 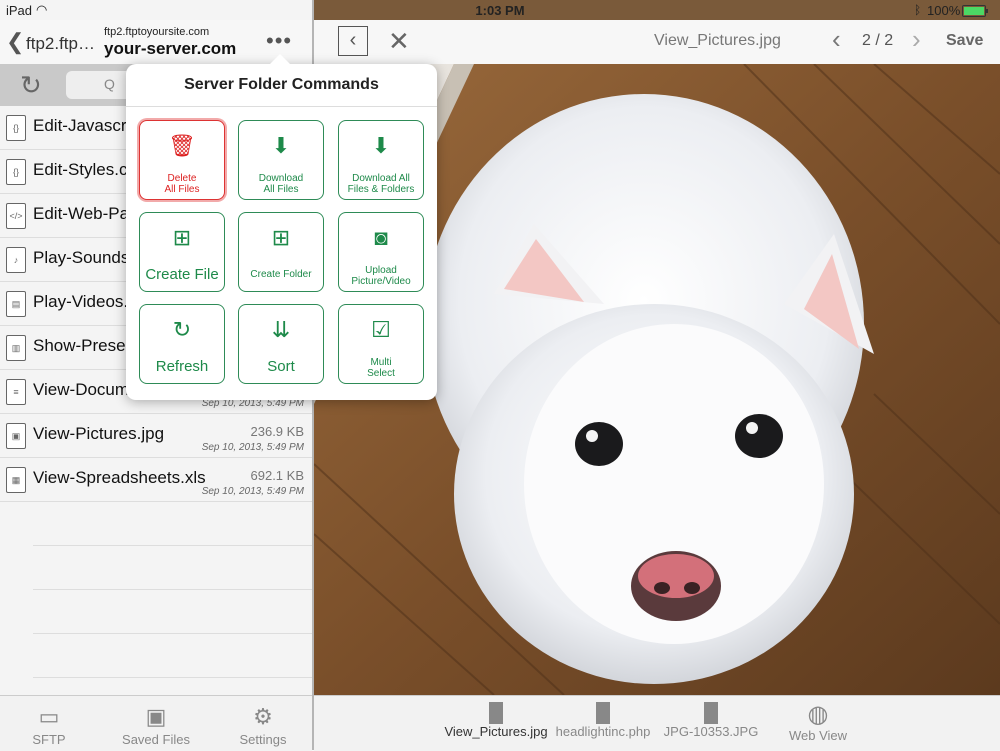 I want to click on tab-label: Saved Files, so click(x=156, y=739).